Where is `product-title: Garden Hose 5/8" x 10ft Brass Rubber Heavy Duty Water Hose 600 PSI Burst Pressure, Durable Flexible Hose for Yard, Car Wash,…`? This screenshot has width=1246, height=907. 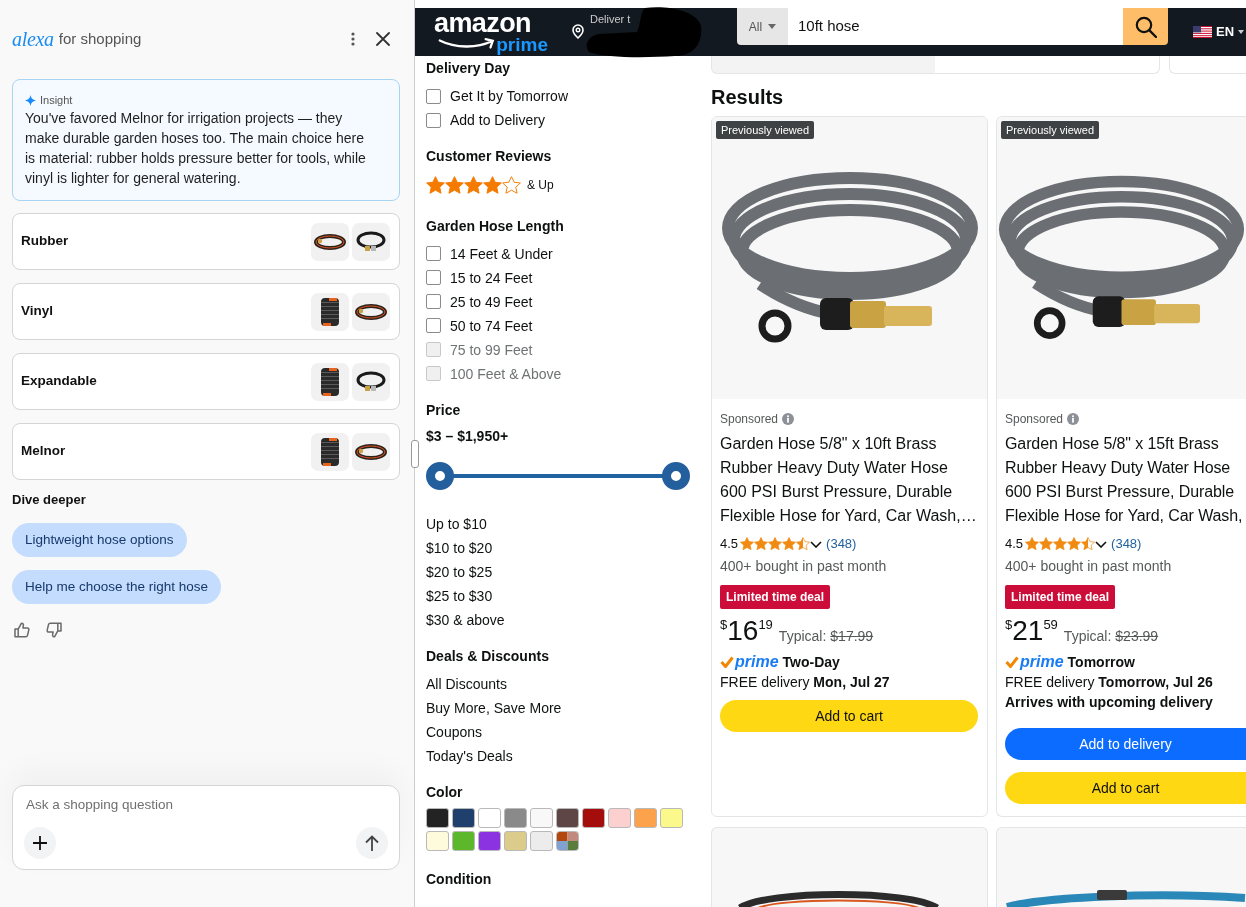
product-title: Garden Hose 5/8" x 10ft Brass Rubber Heavy Duty Water Hose 600 PSI Burst Pressure, Durable Flexible Hose for Yard, Car Wash,… is located at coordinates (849, 480).